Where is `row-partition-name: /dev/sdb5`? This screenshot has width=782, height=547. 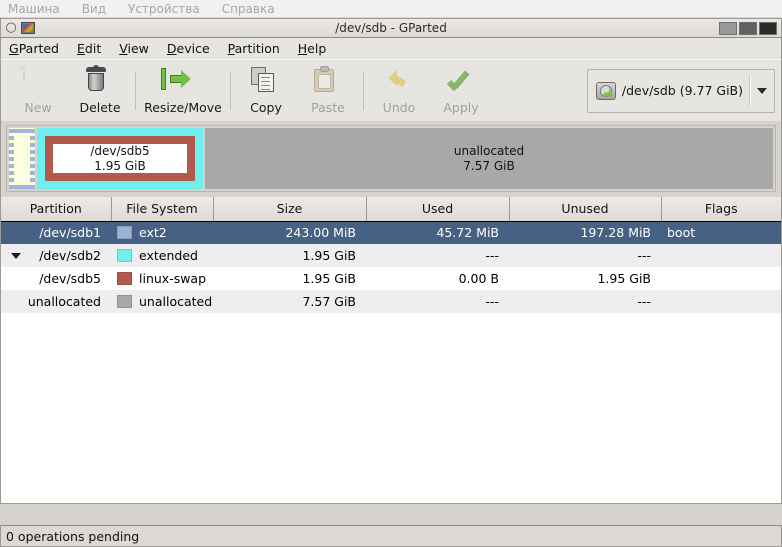 row-partition-name: /dev/sdb5 is located at coordinates (70, 278).